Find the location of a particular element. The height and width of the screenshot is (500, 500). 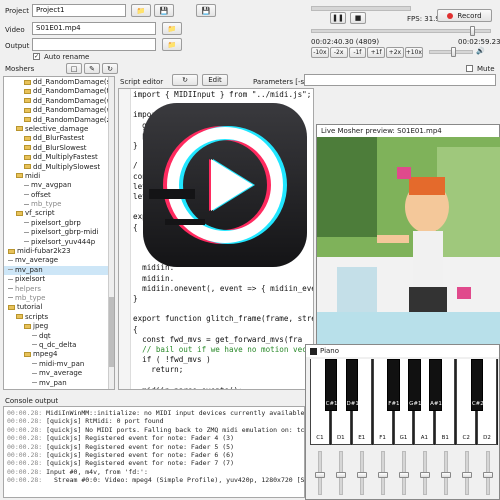

fps-readout: FPS: 31.9 is located at coordinates (423, 19).